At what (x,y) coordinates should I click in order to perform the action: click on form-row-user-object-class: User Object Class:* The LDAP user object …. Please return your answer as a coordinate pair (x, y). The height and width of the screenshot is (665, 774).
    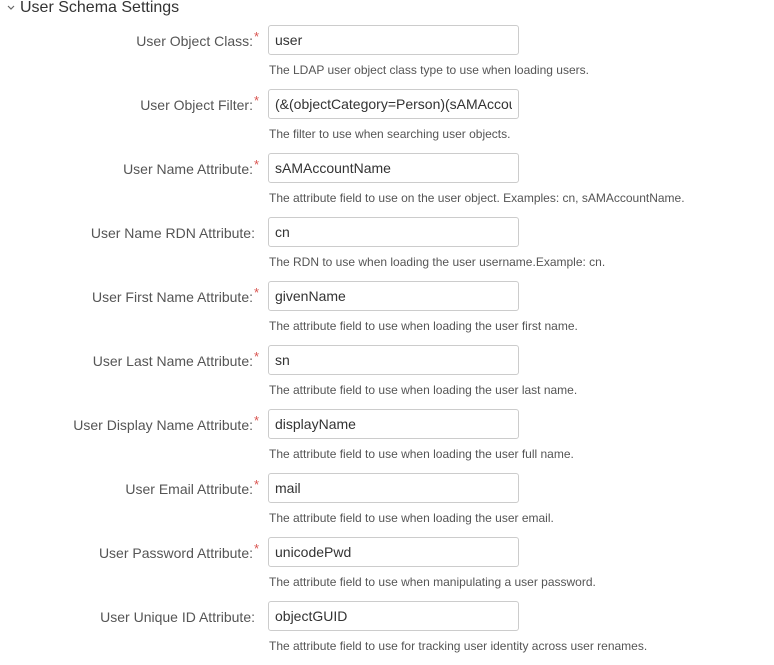
    Looking at the image, I should click on (387, 57).